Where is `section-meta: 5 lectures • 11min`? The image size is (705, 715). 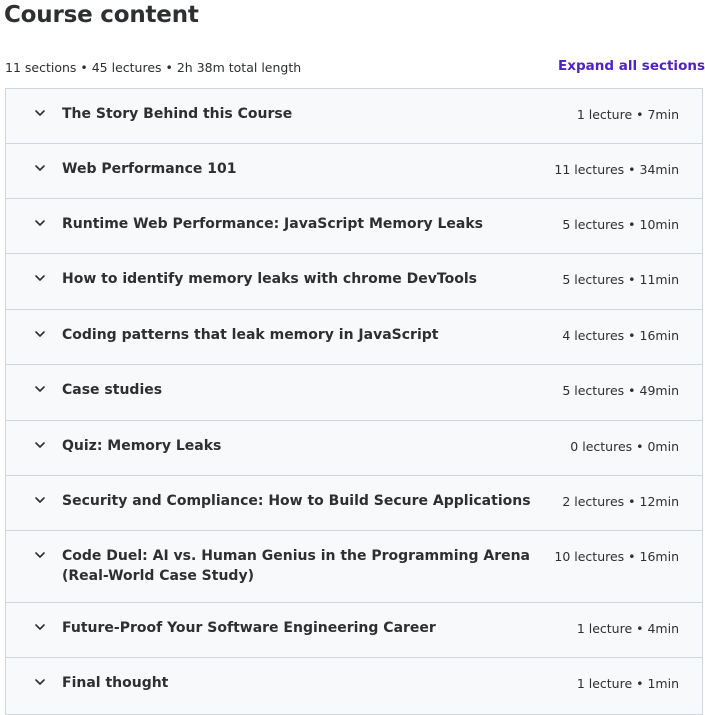
section-meta: 5 lectures • 11min is located at coordinates (620, 279).